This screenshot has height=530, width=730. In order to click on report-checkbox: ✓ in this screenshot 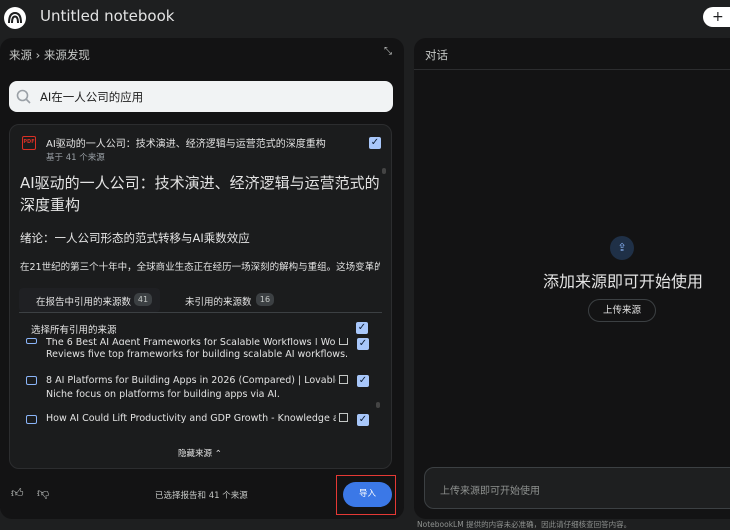, I will do `click(375, 143)`.